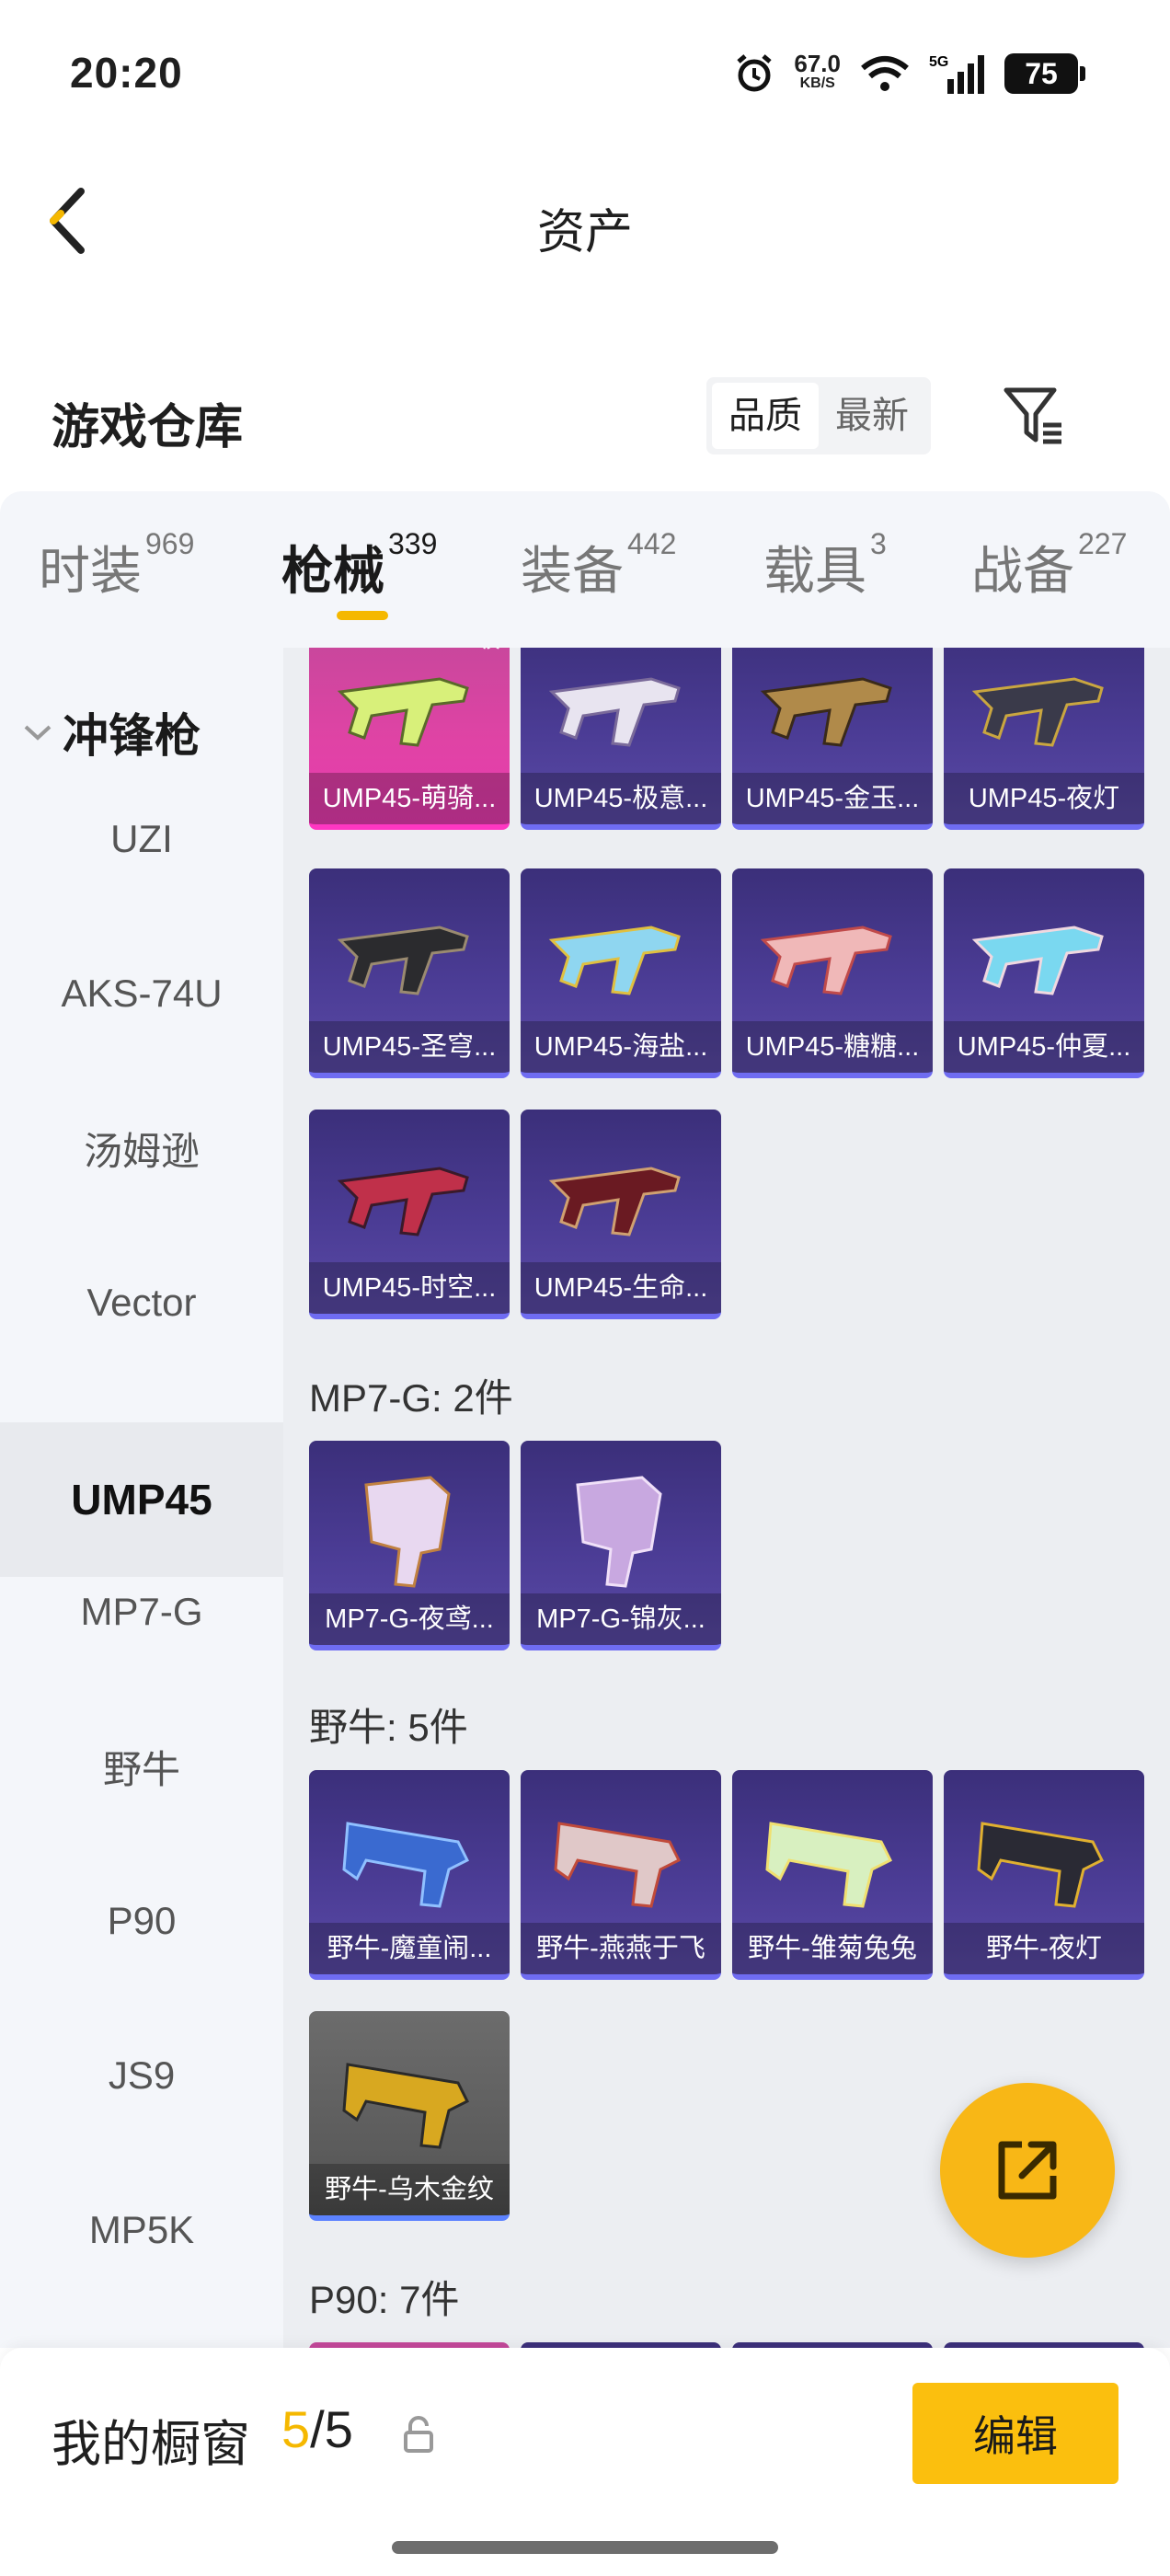 The image size is (1170, 2576). I want to click on sidebar-item-aks74u: AKS-74U, so click(141, 993).